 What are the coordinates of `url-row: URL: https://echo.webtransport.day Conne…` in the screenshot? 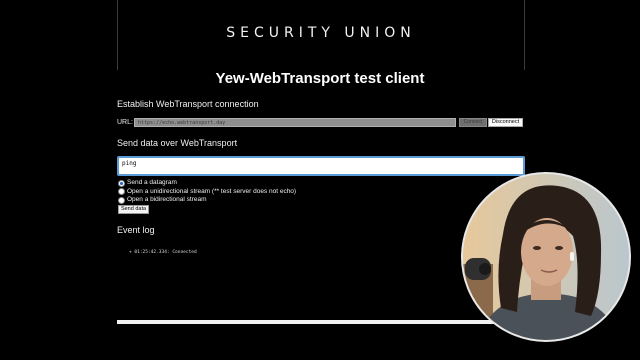 It's located at (322, 123).